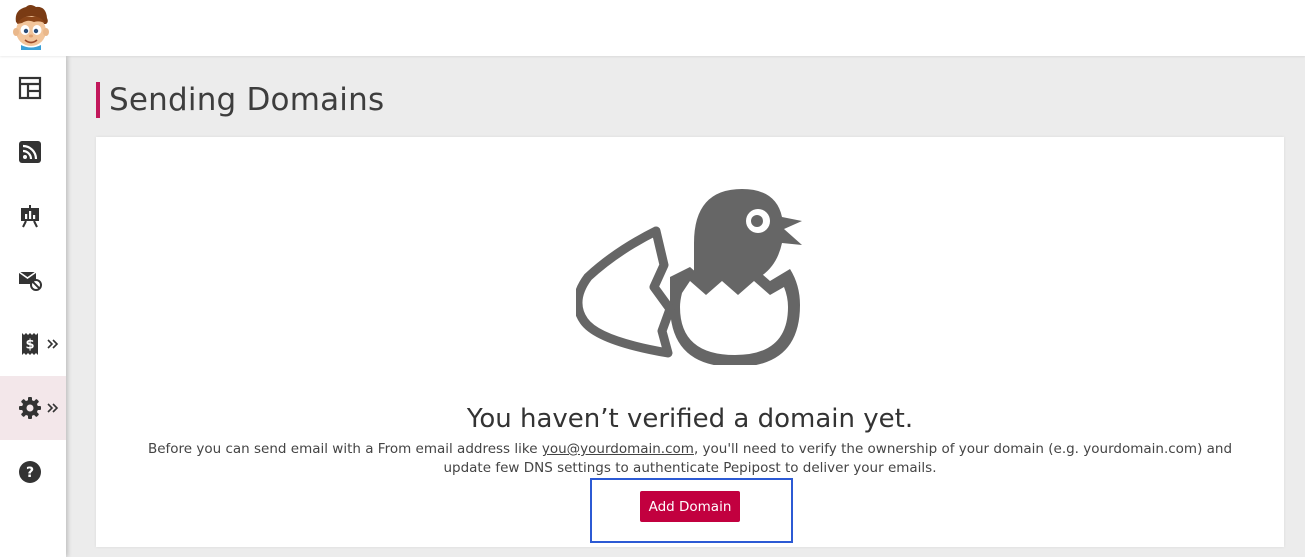 This screenshot has width=1305, height=557. I want to click on email-blocked-icon, so click(30, 281).